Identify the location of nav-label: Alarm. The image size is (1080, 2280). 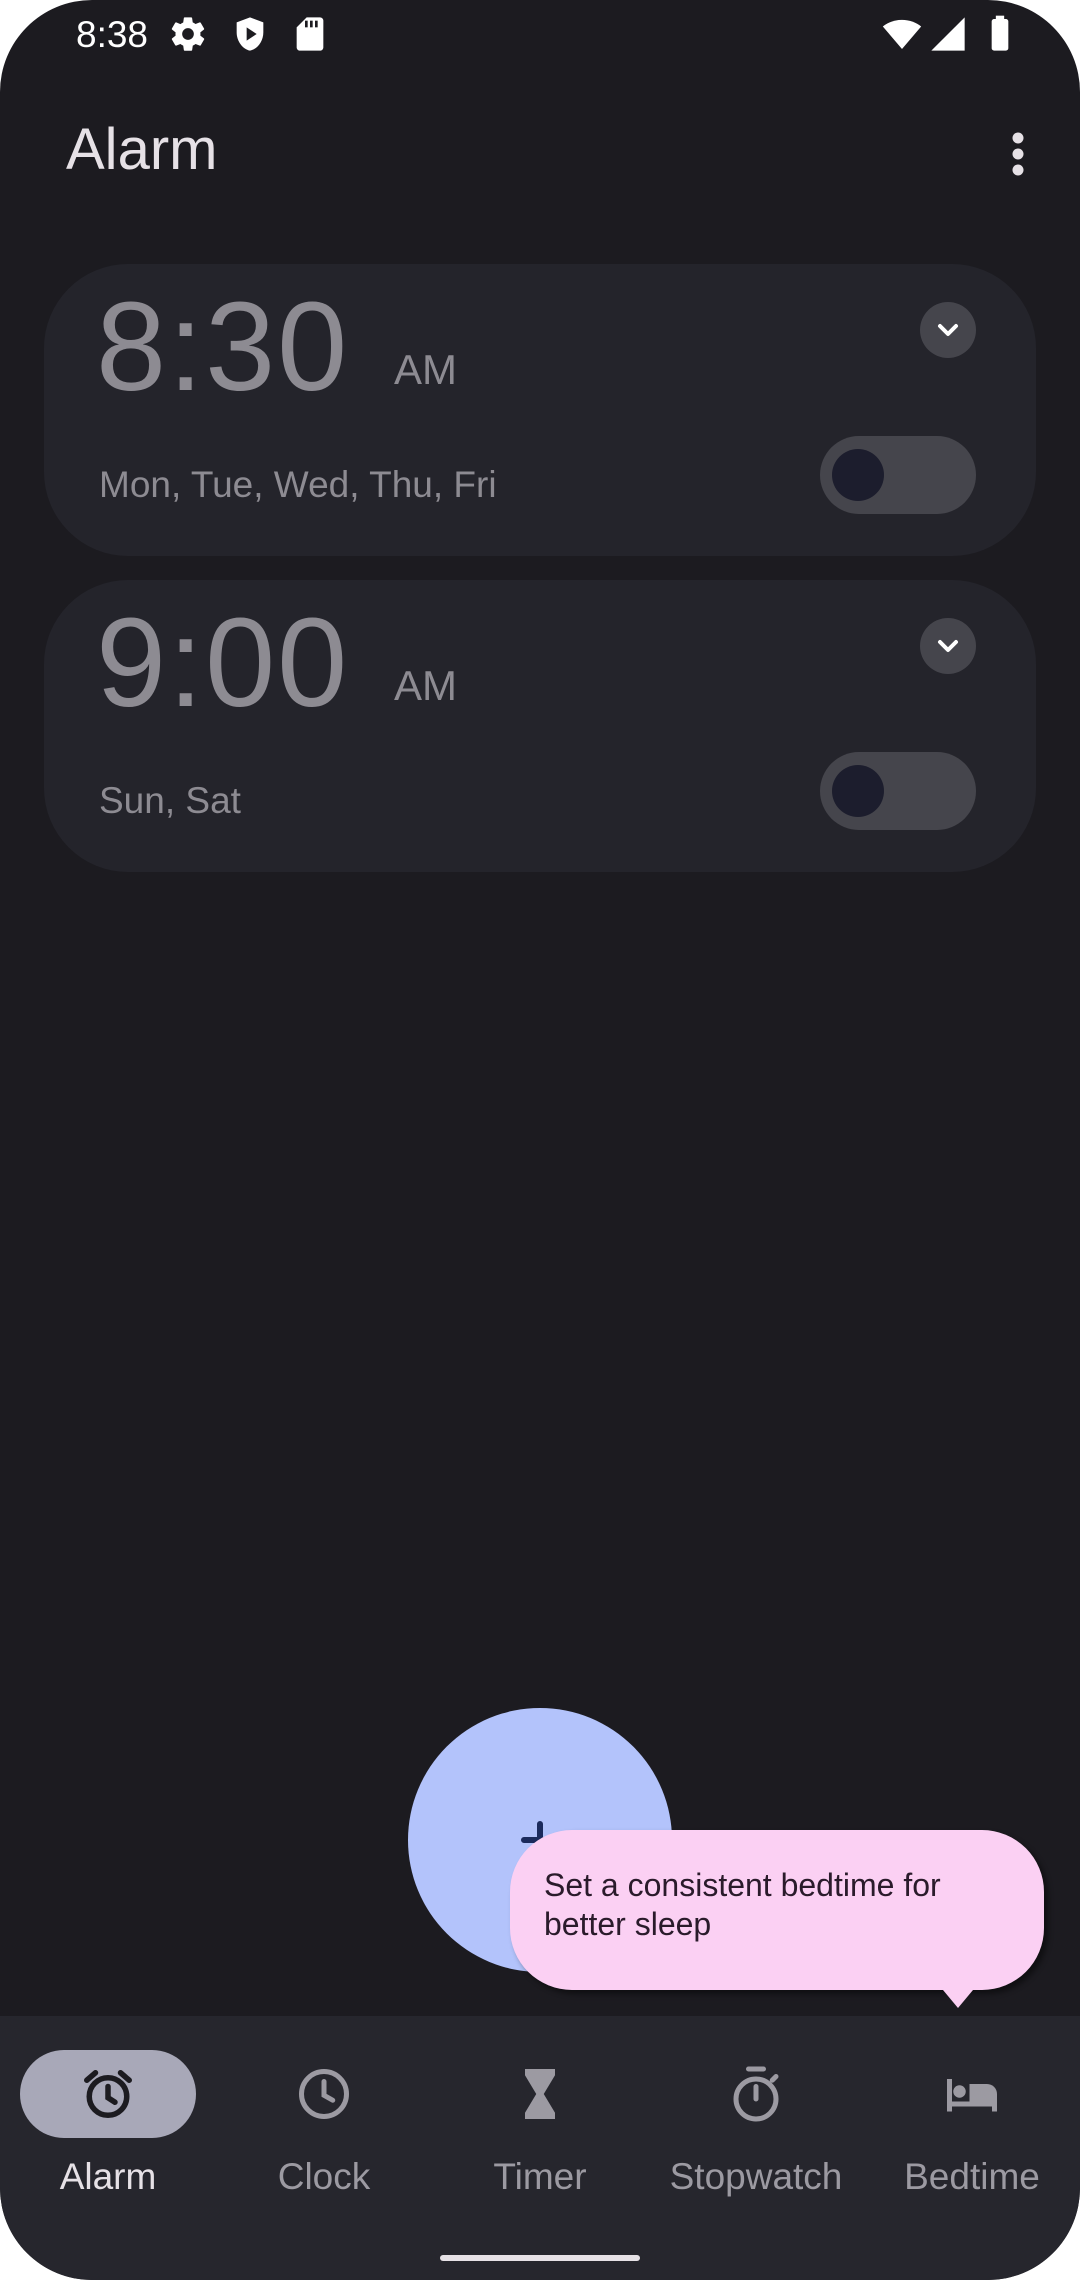
(108, 2176).